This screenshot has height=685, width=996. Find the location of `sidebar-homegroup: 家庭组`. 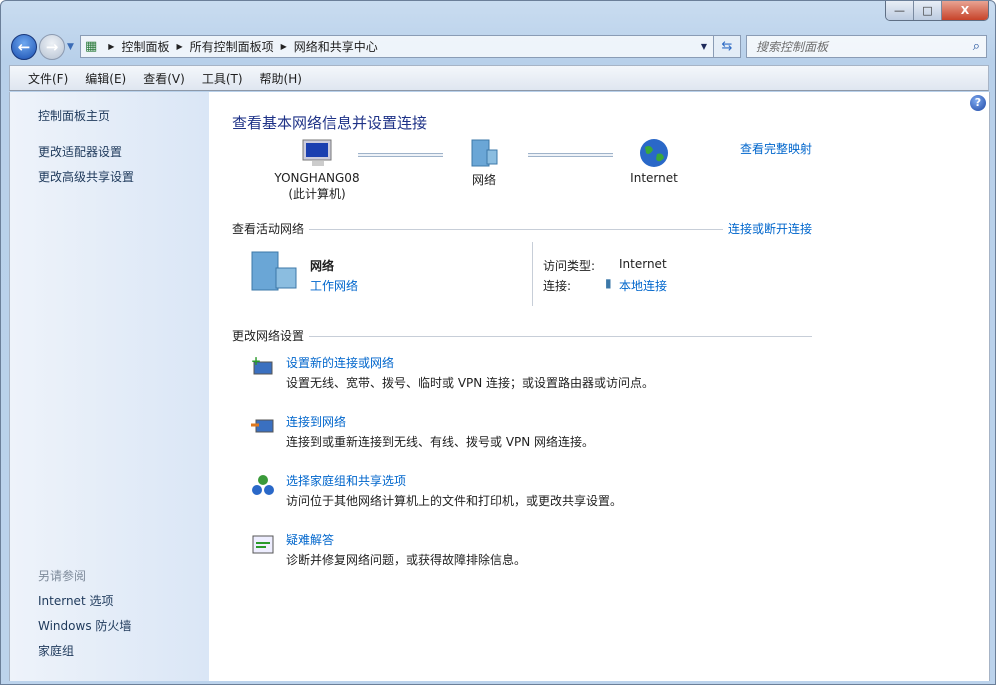

sidebar-homegroup: 家庭组 is located at coordinates (56, 650).